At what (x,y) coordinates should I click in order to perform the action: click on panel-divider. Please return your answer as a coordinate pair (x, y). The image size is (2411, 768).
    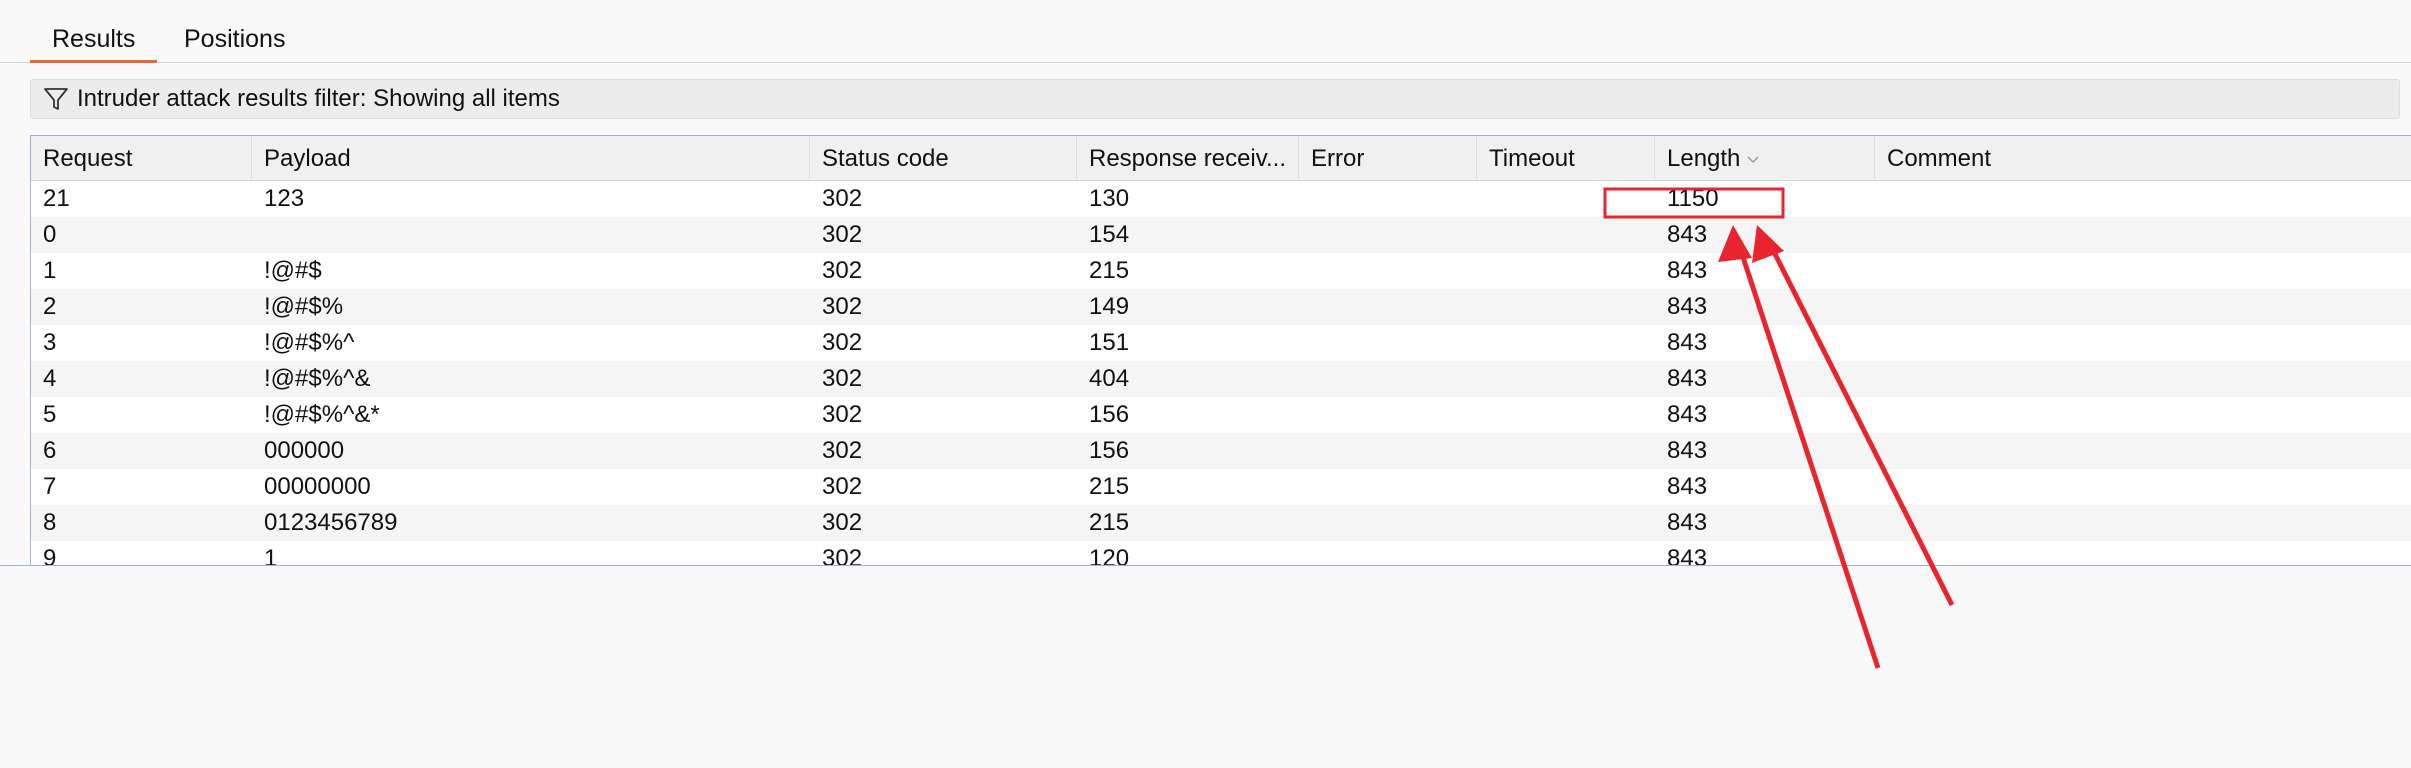
    Looking at the image, I should click on (1205, 565).